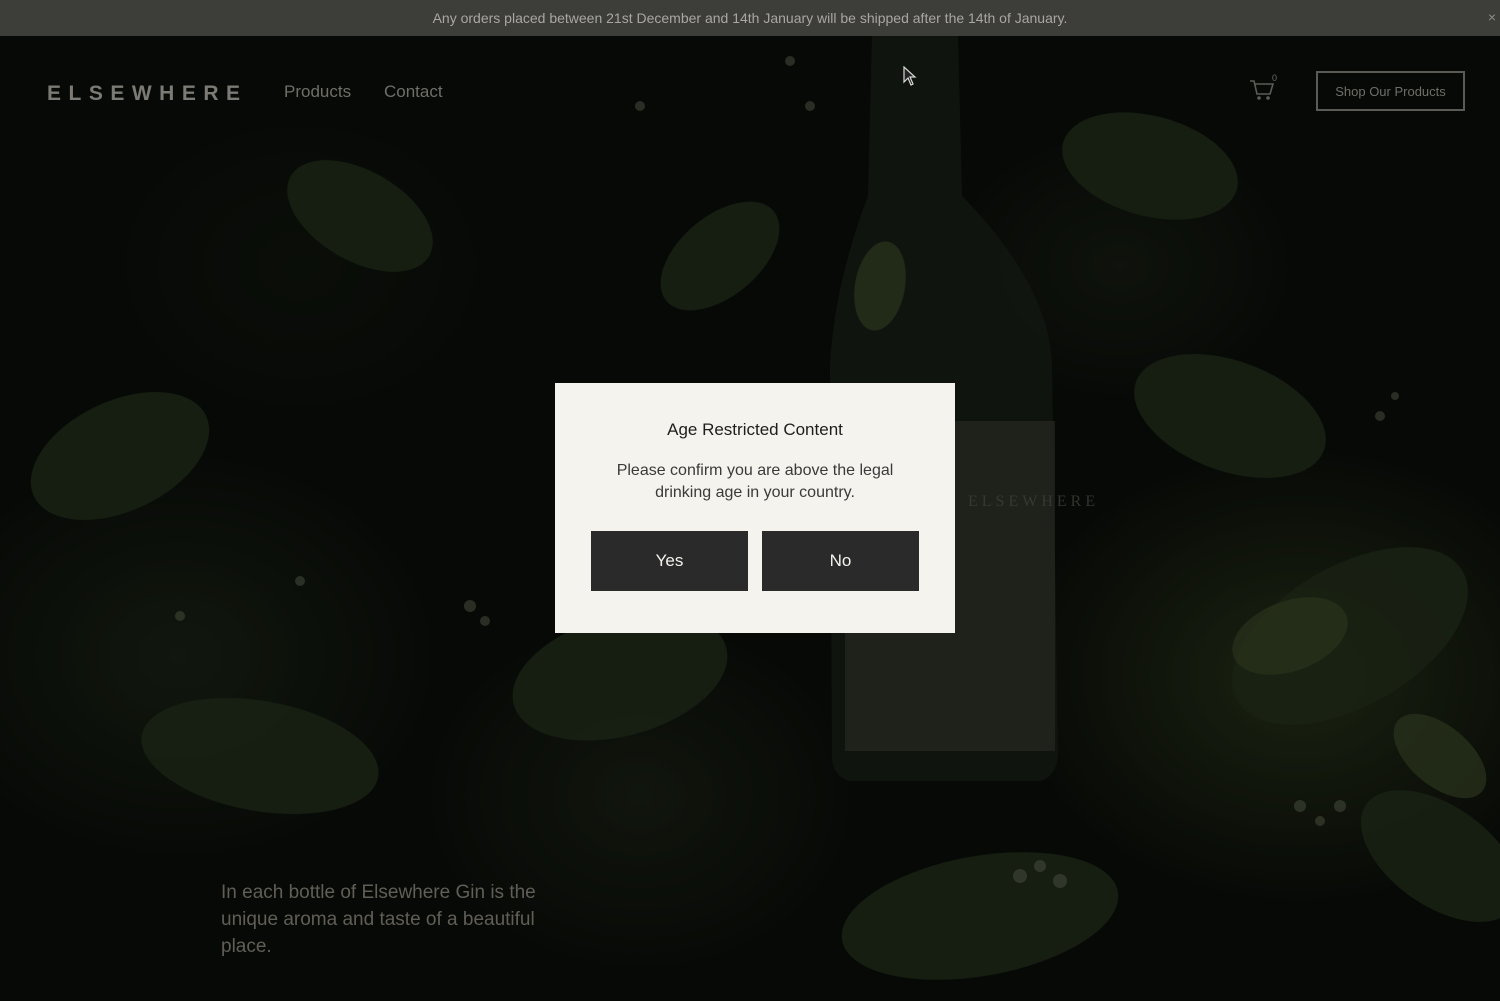 This screenshot has height=1001, width=1500. I want to click on yes-button: Yes, so click(669, 561).